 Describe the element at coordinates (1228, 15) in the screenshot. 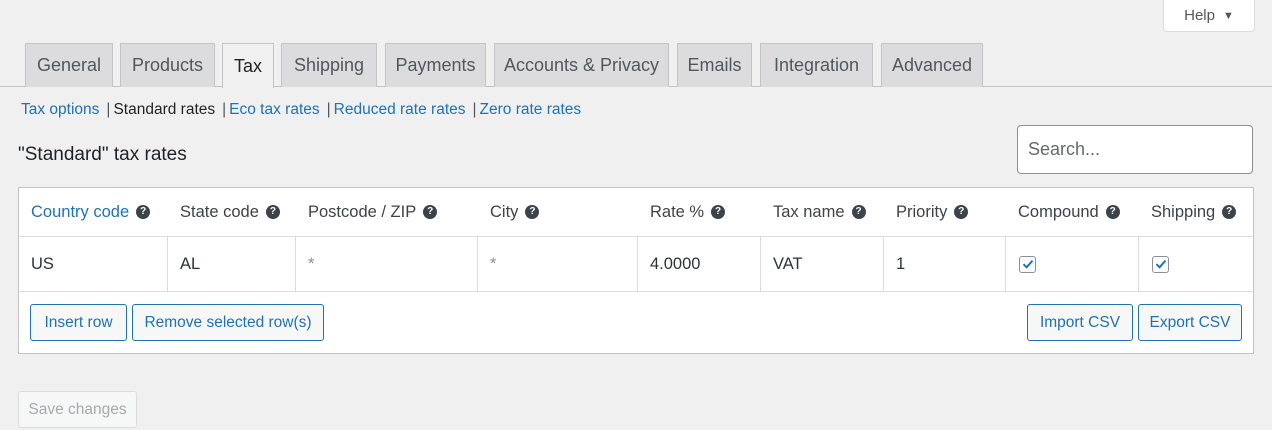

I see `caret-down-icon: ▼` at that location.